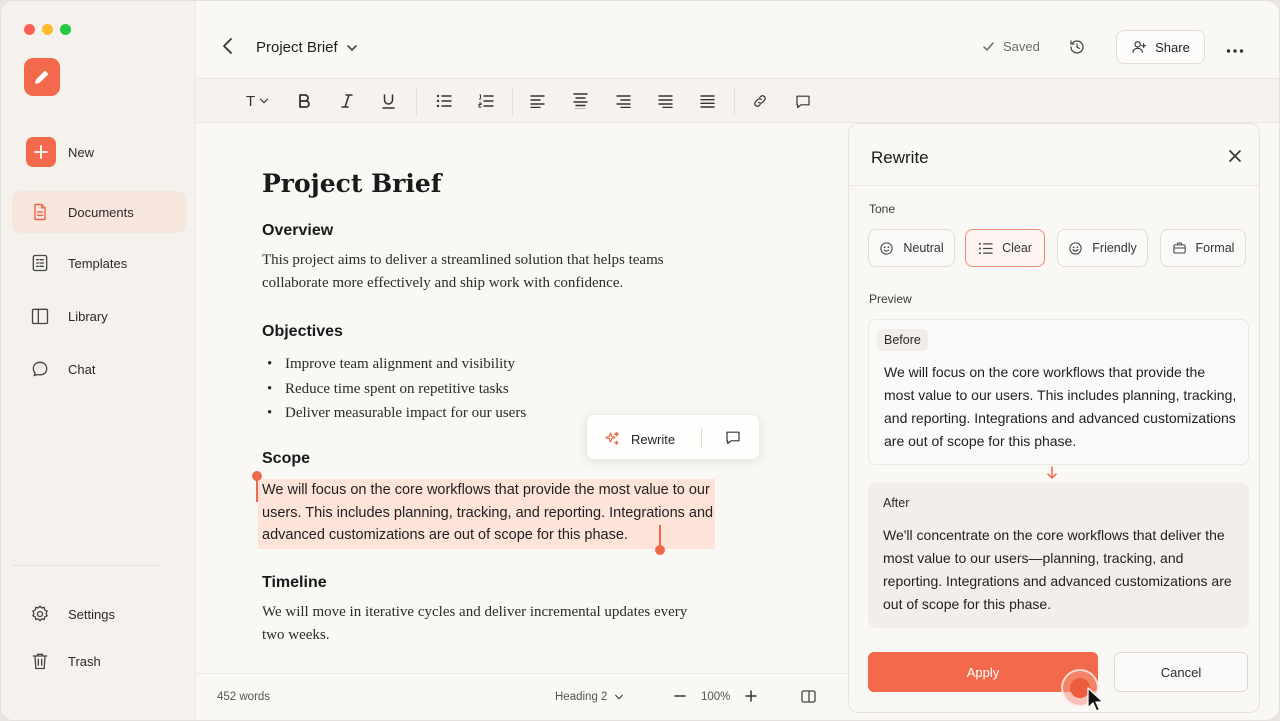  I want to click on back-button, so click(228, 48).